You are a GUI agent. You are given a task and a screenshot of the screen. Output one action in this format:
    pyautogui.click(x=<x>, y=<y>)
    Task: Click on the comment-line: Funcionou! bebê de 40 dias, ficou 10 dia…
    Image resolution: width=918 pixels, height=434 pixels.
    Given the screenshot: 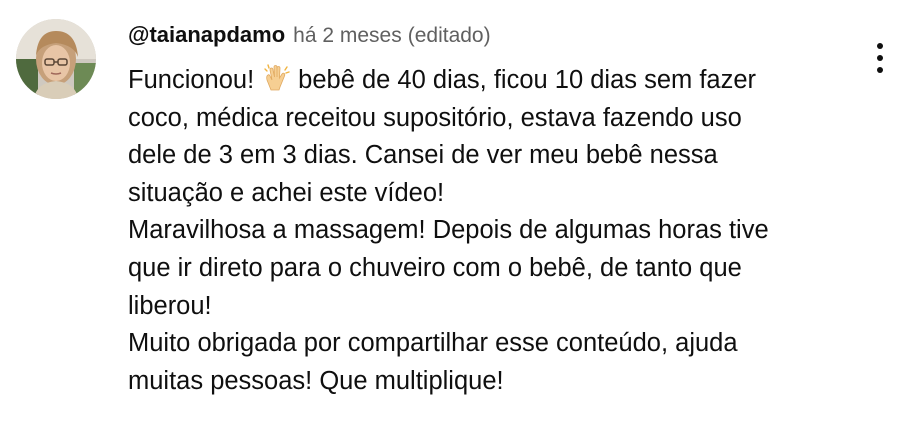 What is the action you would take?
    pyautogui.click(x=498, y=81)
    